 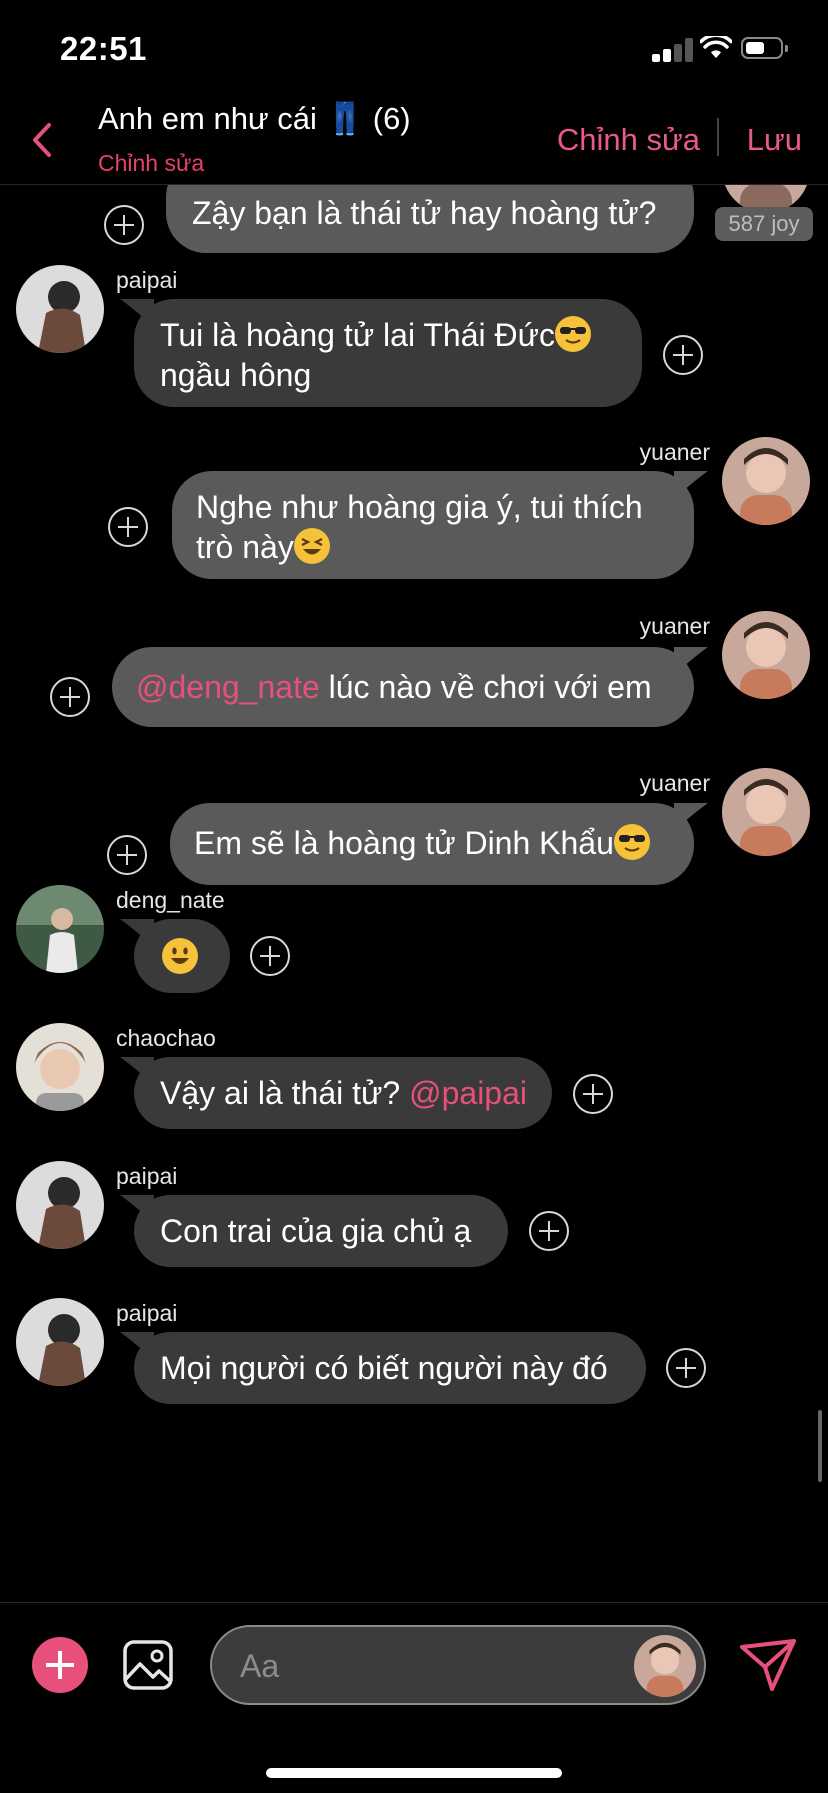 What do you see at coordinates (60, 1067) in the screenshot?
I see `avatar-chaochao` at bounding box center [60, 1067].